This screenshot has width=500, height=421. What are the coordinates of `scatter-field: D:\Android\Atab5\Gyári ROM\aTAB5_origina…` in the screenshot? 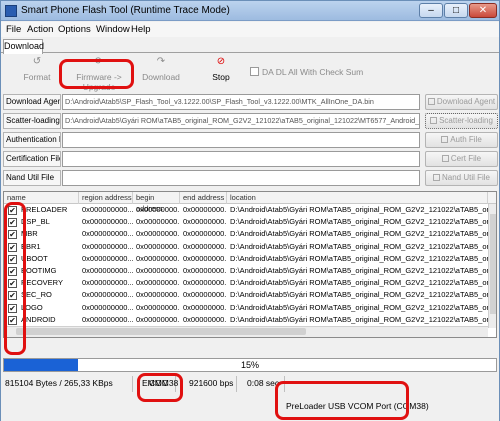 It's located at (241, 121).